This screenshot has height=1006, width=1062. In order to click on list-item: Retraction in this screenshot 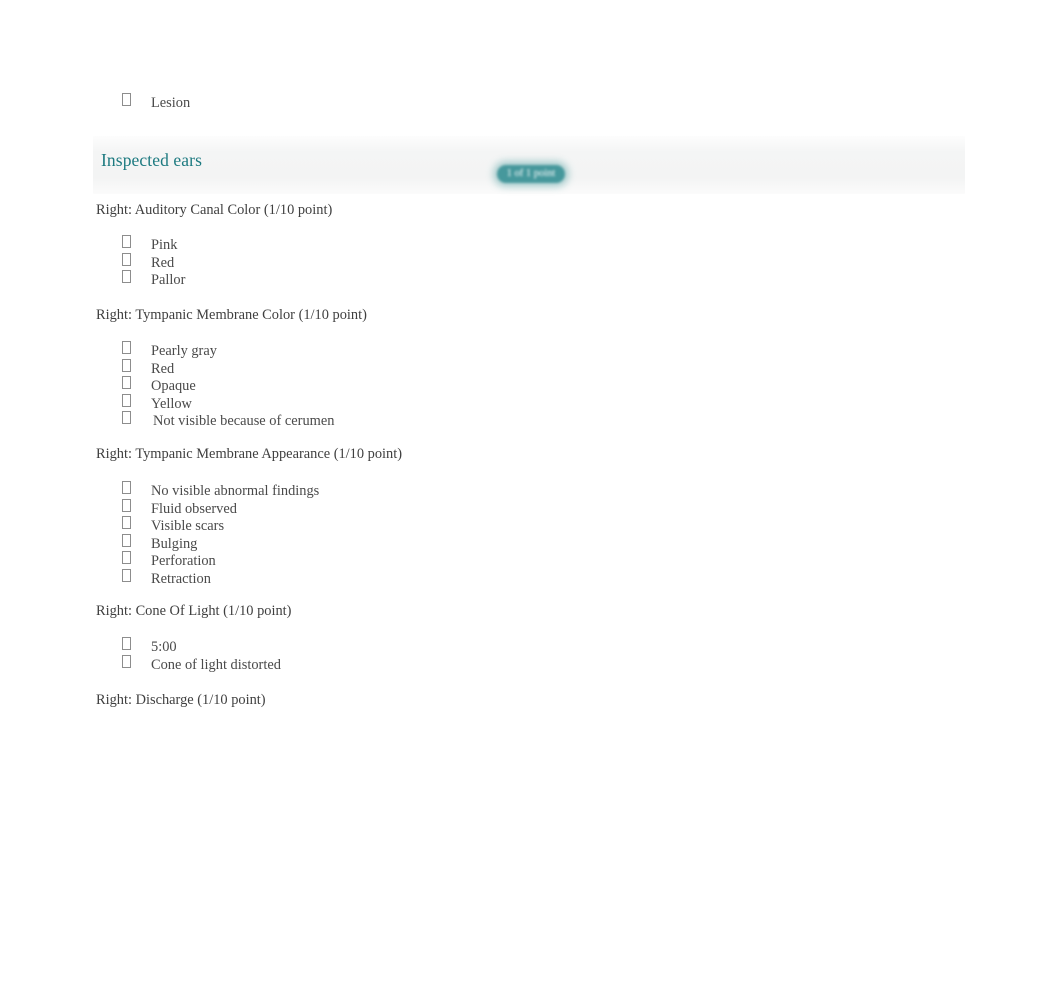, I will do `click(207, 578)`.